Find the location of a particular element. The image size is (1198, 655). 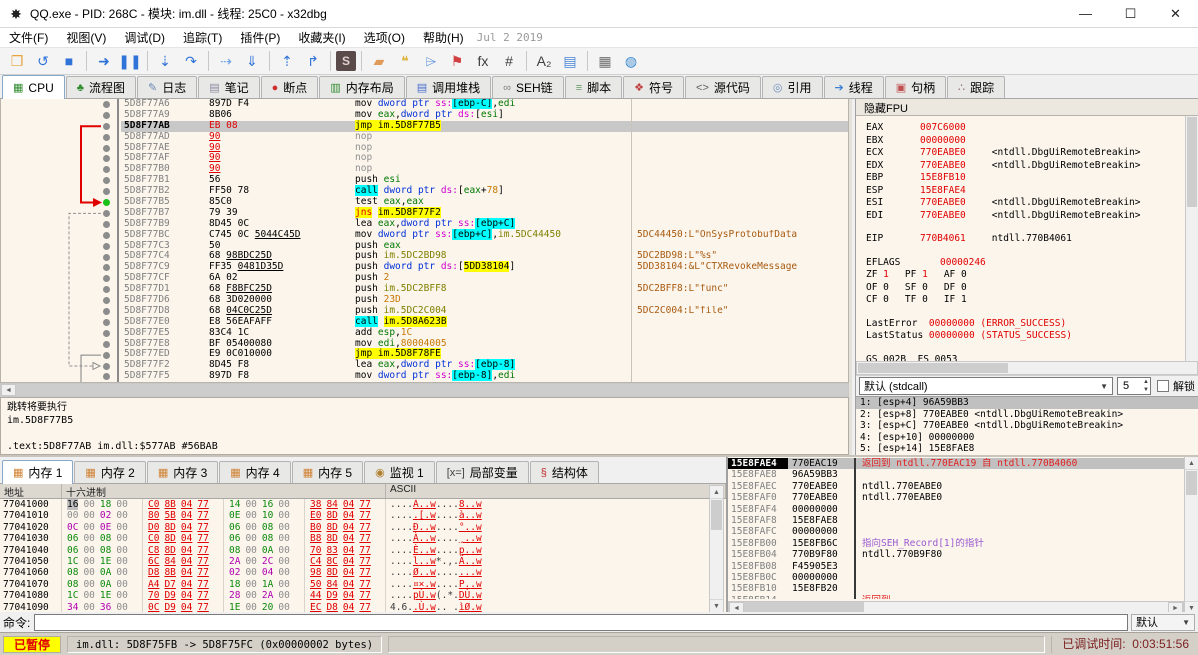

tab-句柄: ▣ 句柄 is located at coordinates (915, 87).